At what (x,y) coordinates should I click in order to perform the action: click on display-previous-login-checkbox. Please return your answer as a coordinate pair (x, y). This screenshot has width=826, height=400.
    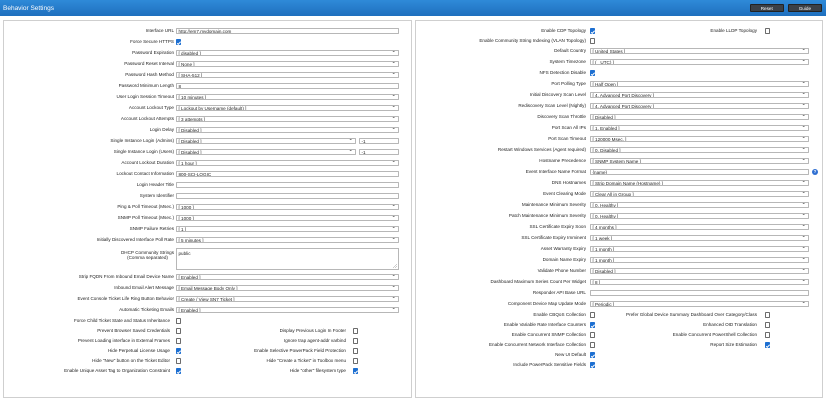
    Looking at the image, I should click on (356, 331).